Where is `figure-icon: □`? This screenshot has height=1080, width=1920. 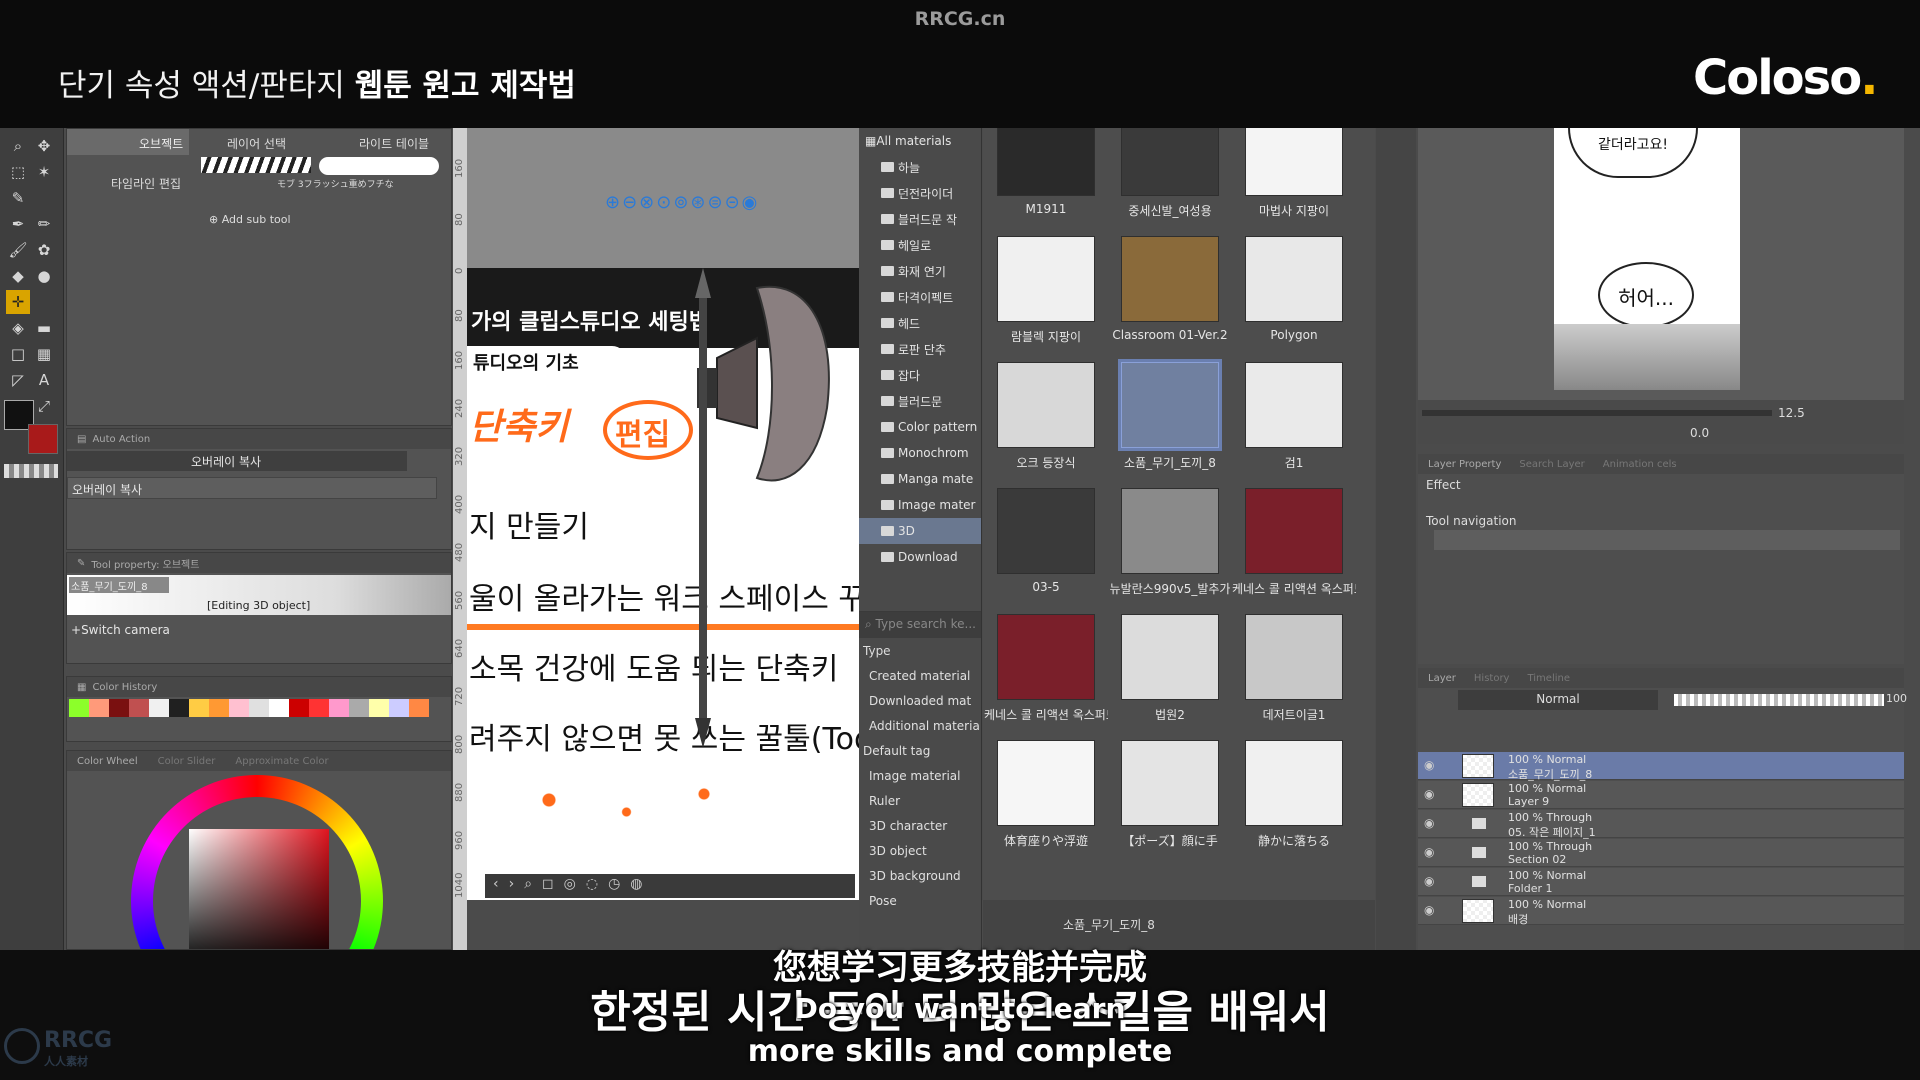 figure-icon: □ is located at coordinates (18, 354).